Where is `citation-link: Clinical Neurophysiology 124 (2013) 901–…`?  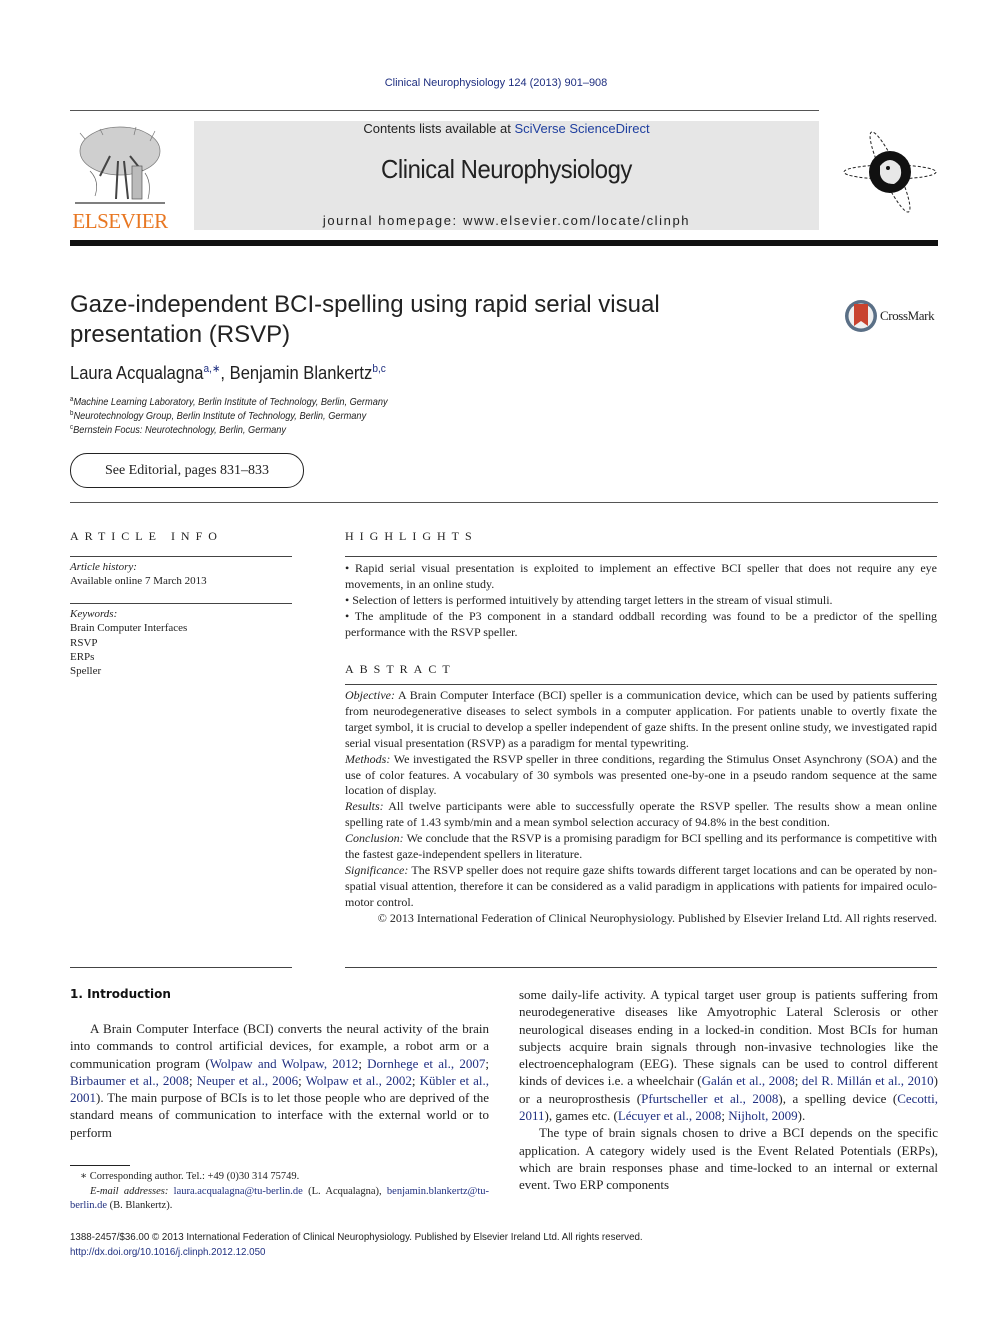
citation-link: Clinical Neurophysiology 124 (2013) 901–… is located at coordinates (496, 83).